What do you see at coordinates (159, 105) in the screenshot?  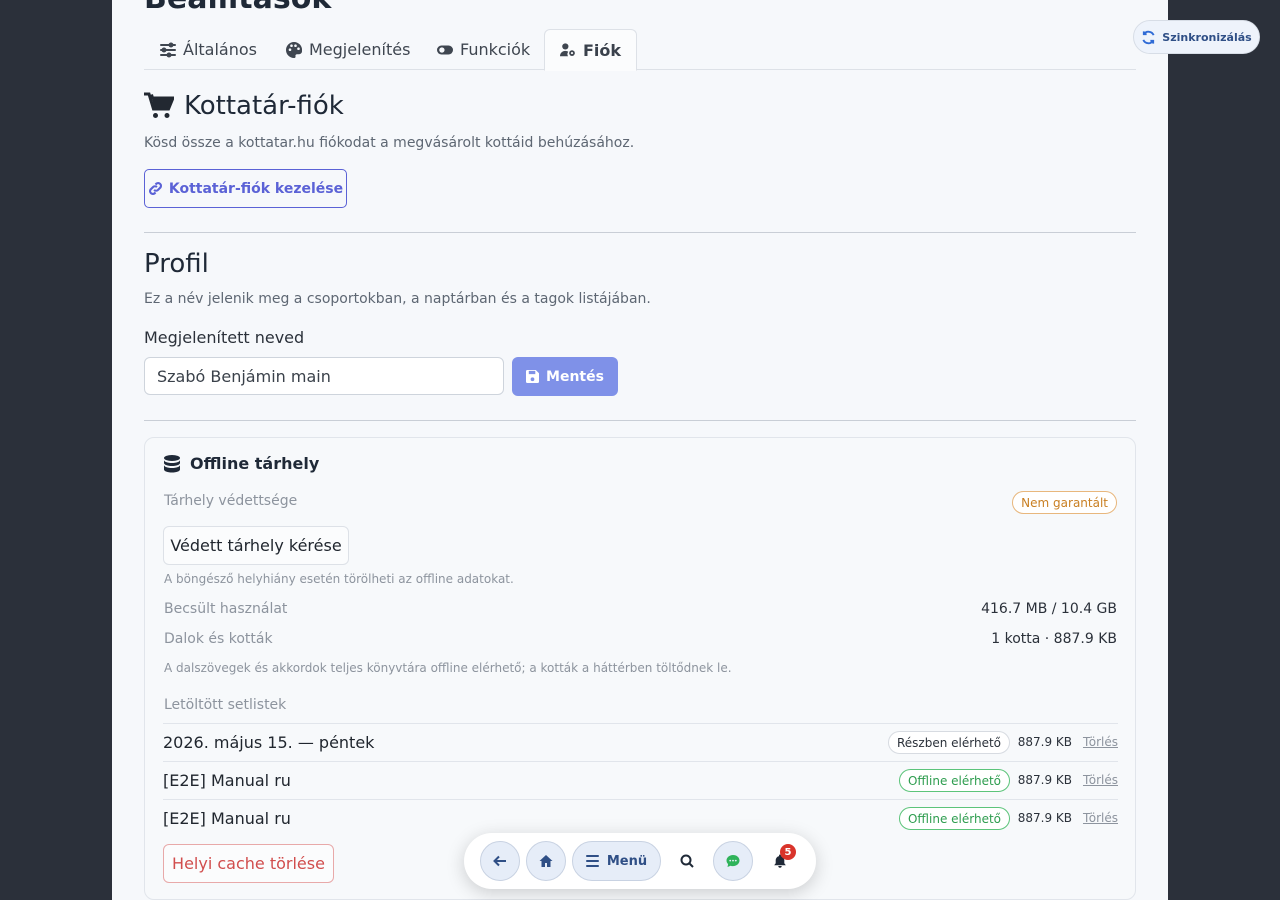 I see `shopping-cart-icon` at bounding box center [159, 105].